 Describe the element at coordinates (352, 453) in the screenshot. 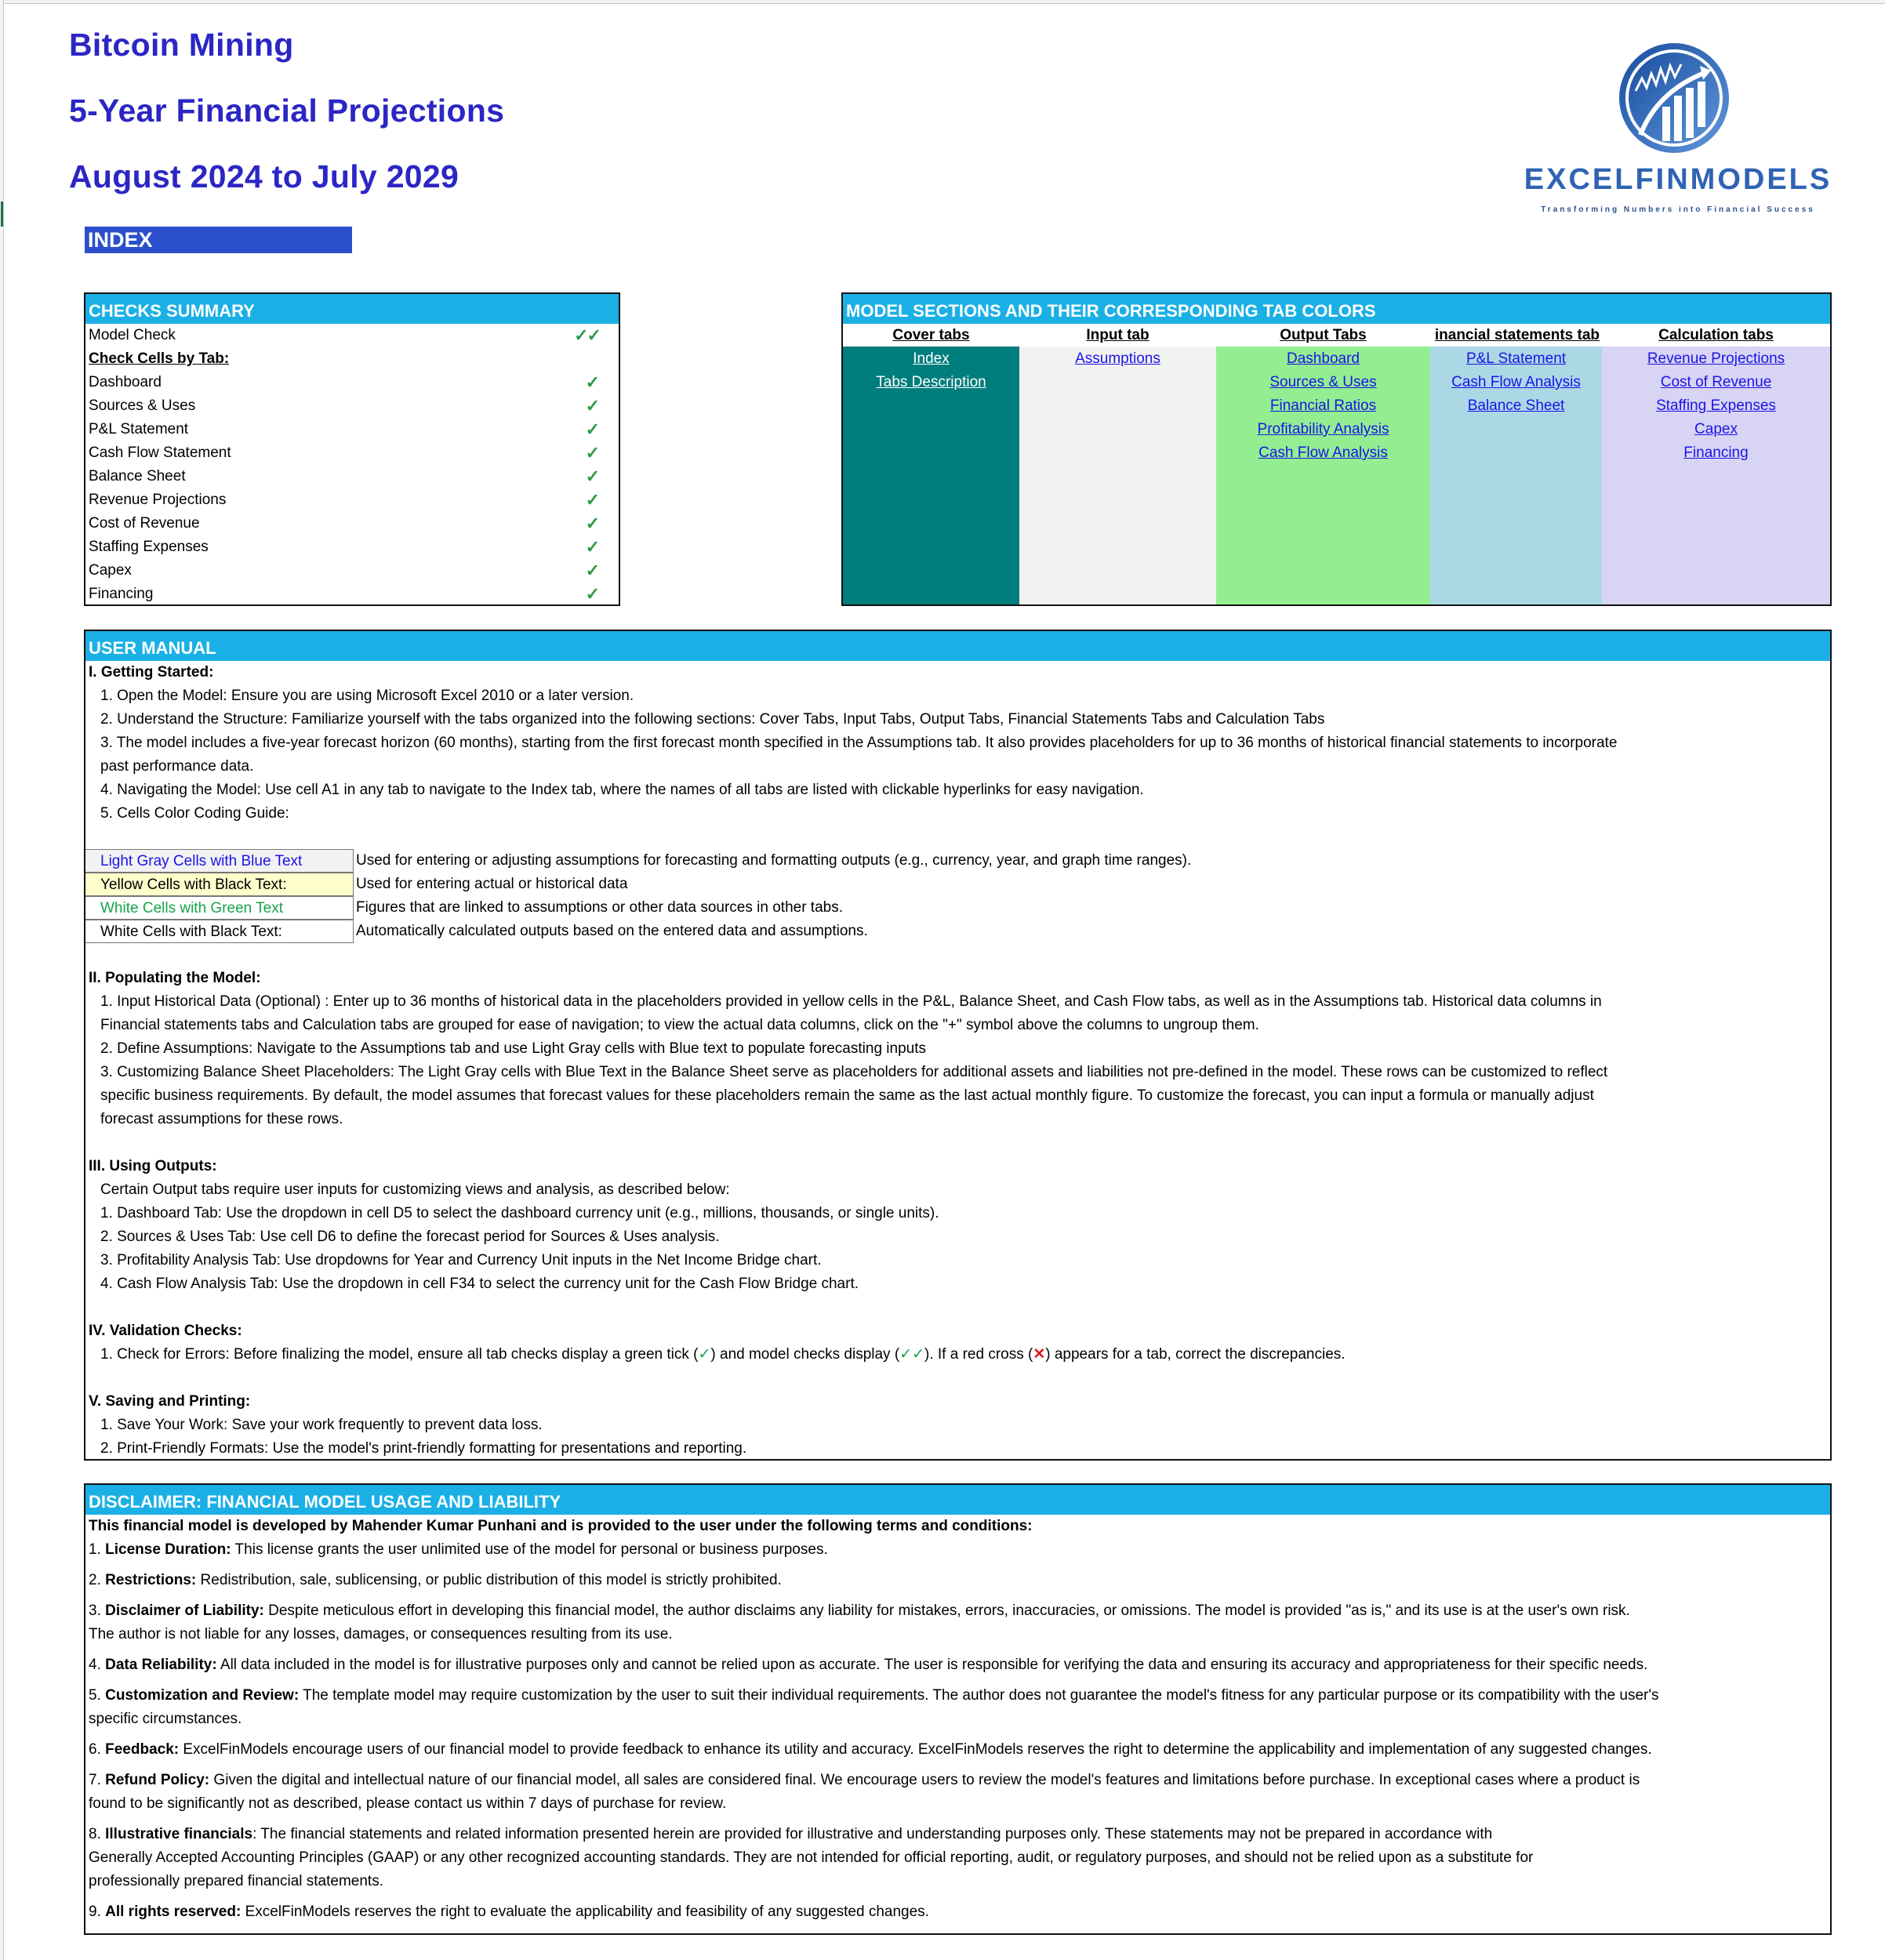

I see `check-row-item: Cash Flow Statement ✓` at that location.